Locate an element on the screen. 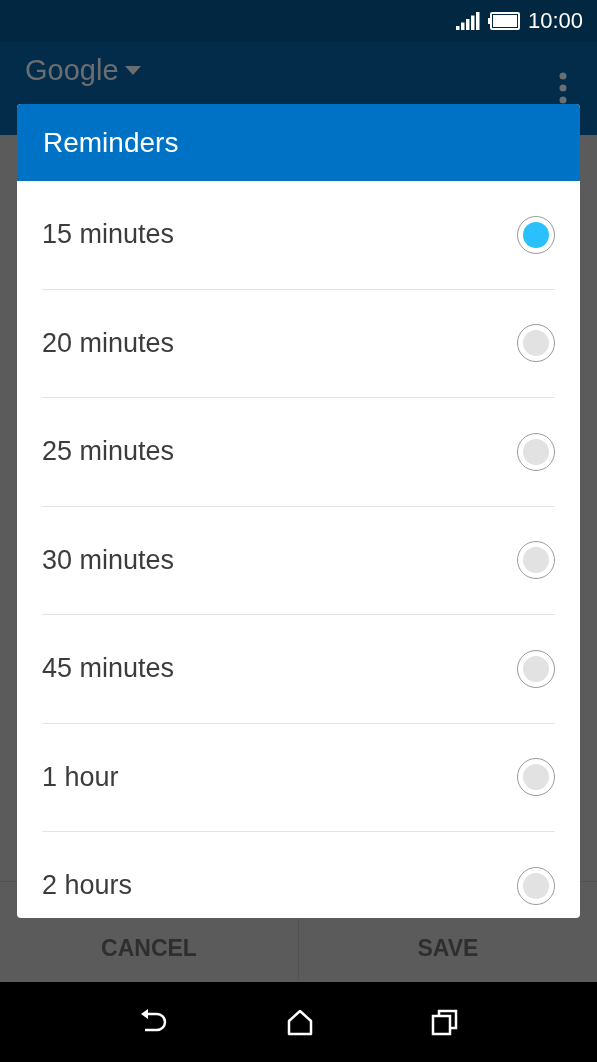 Image resolution: width=597 pixels, height=1062 pixels. option-label: 15 minutes is located at coordinates (108, 235).